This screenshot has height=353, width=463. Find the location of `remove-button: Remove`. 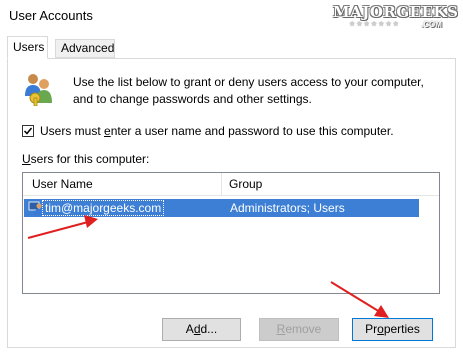

remove-button: Remove is located at coordinates (299, 329).